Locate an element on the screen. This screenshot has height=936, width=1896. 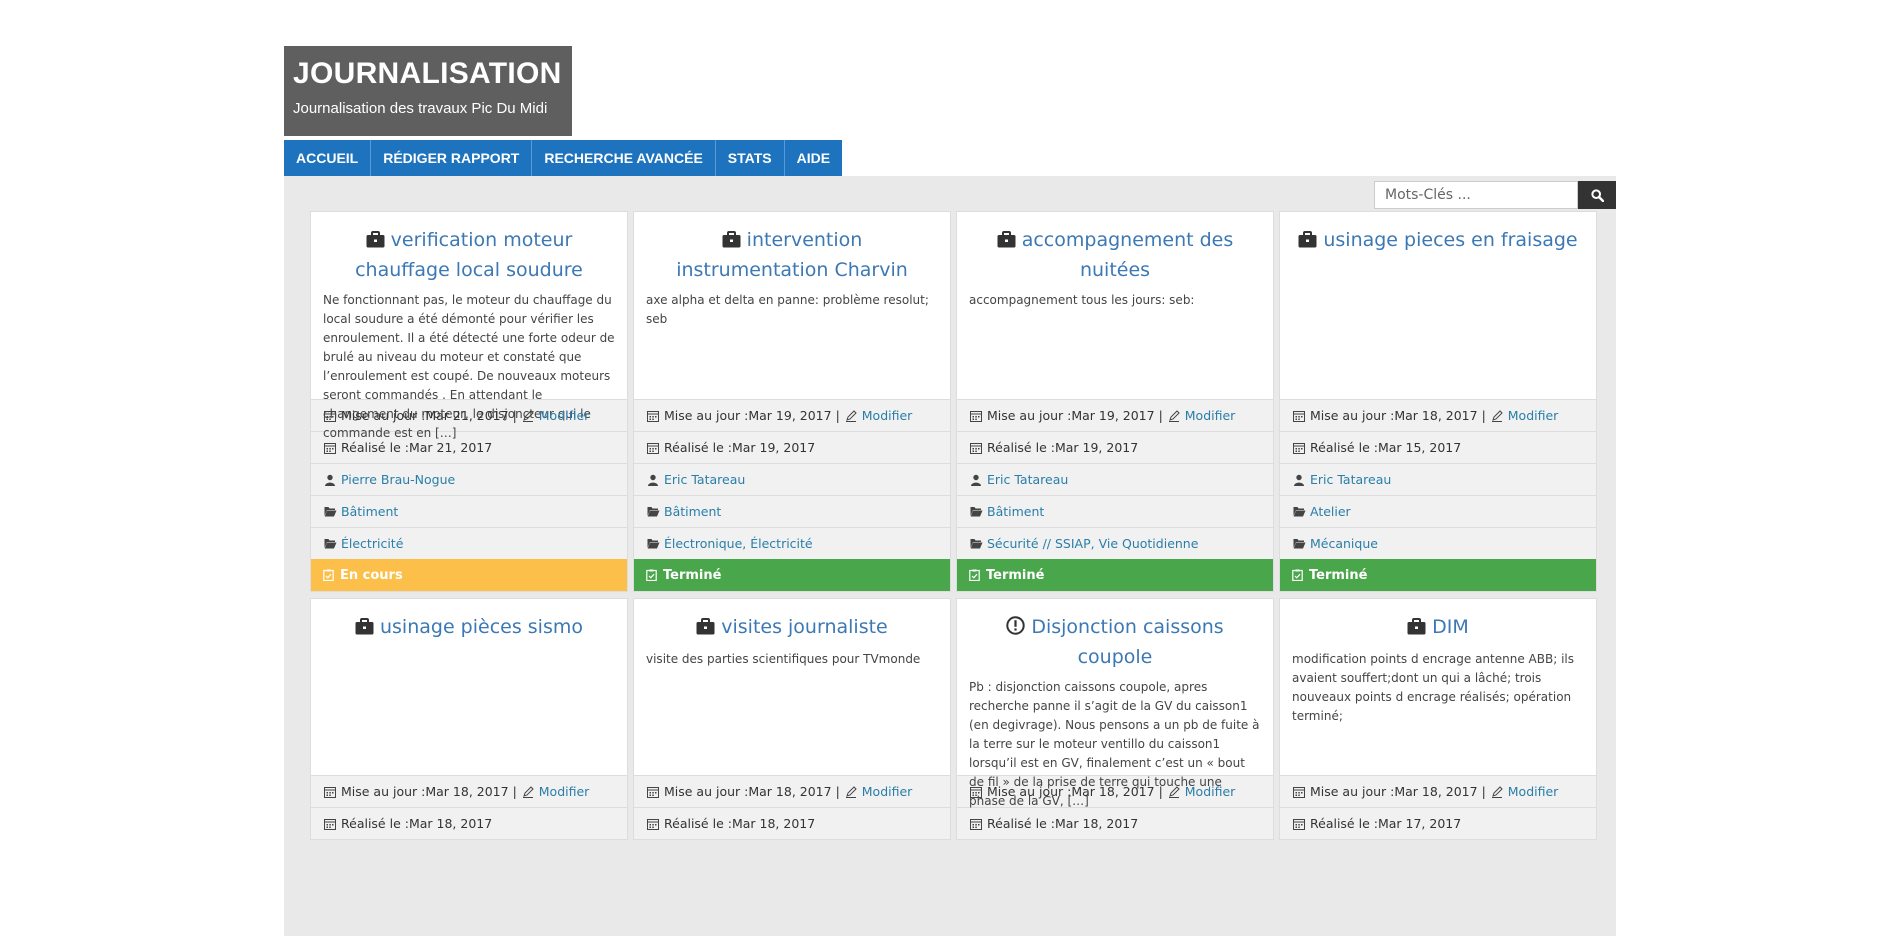
search-button is located at coordinates (1597, 195).